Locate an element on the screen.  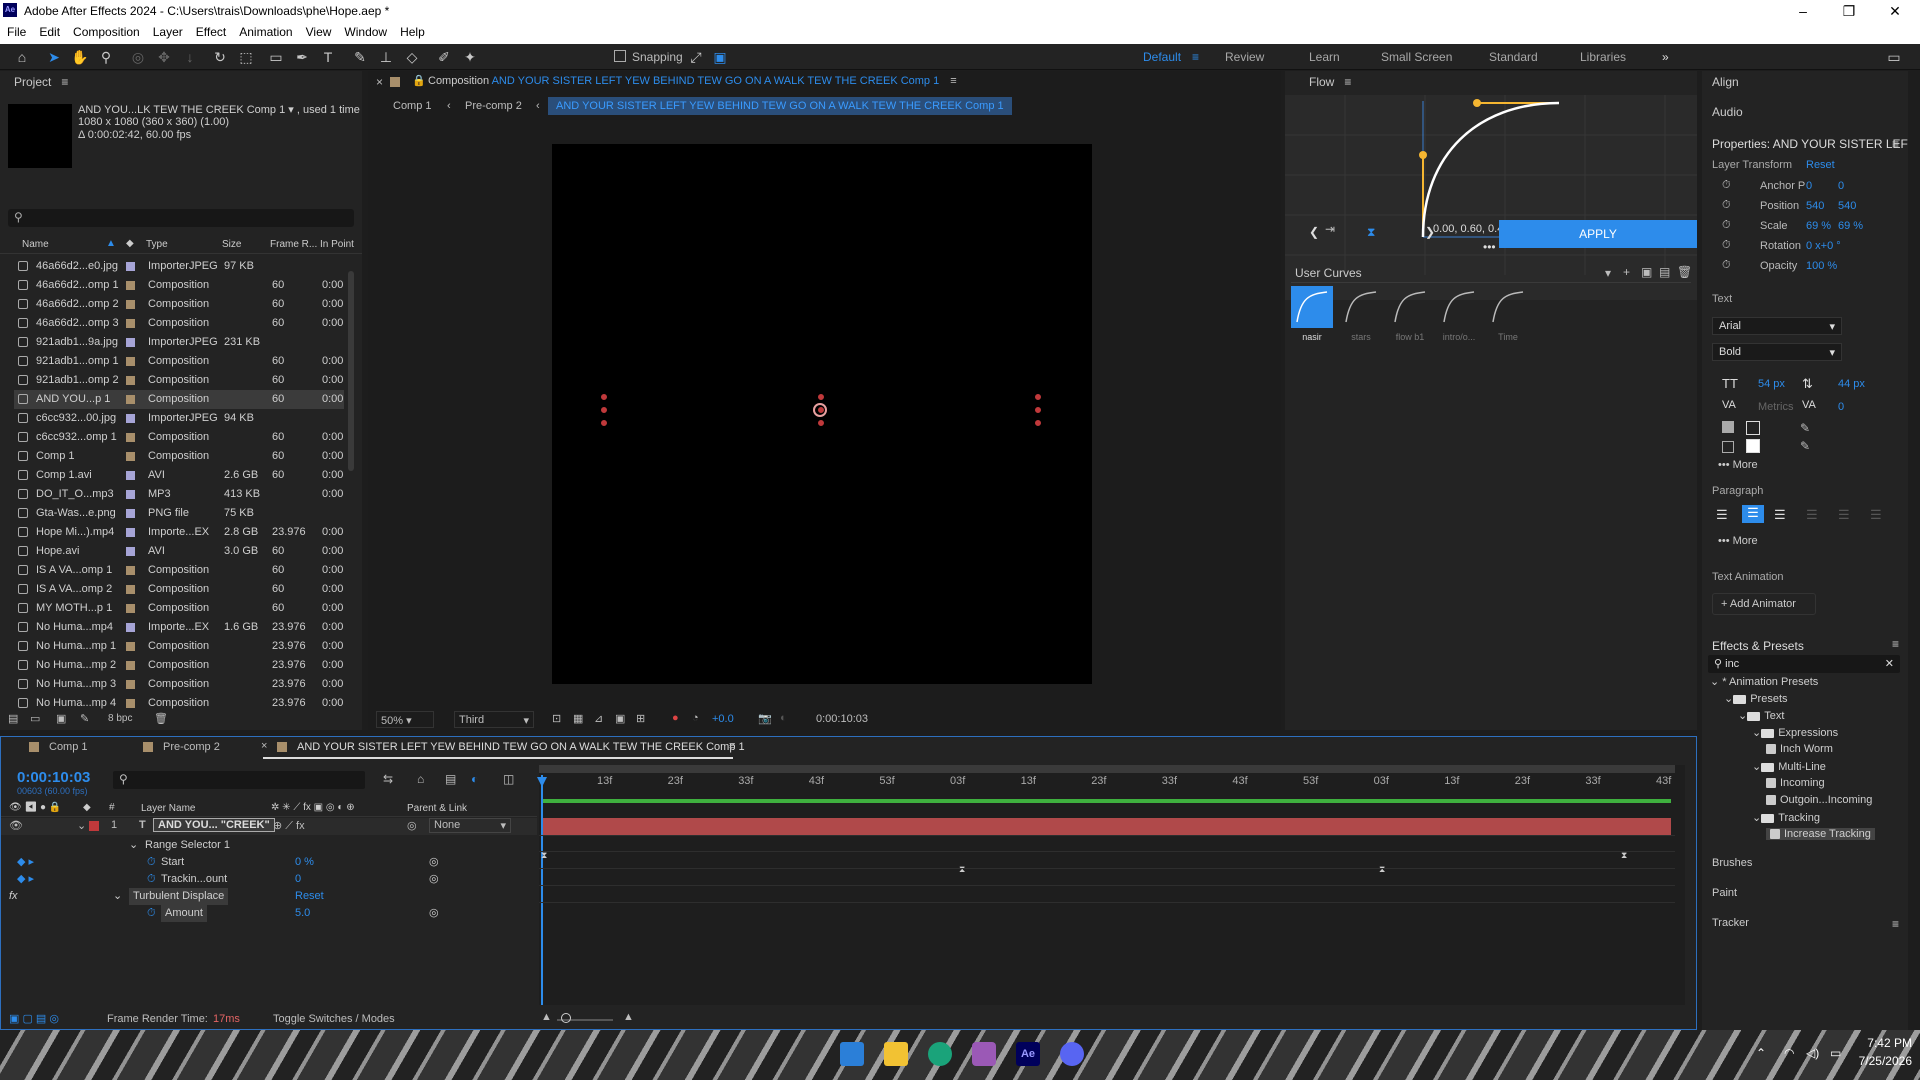
parent-link-header: Parent & Link is located at coordinates (437, 808).